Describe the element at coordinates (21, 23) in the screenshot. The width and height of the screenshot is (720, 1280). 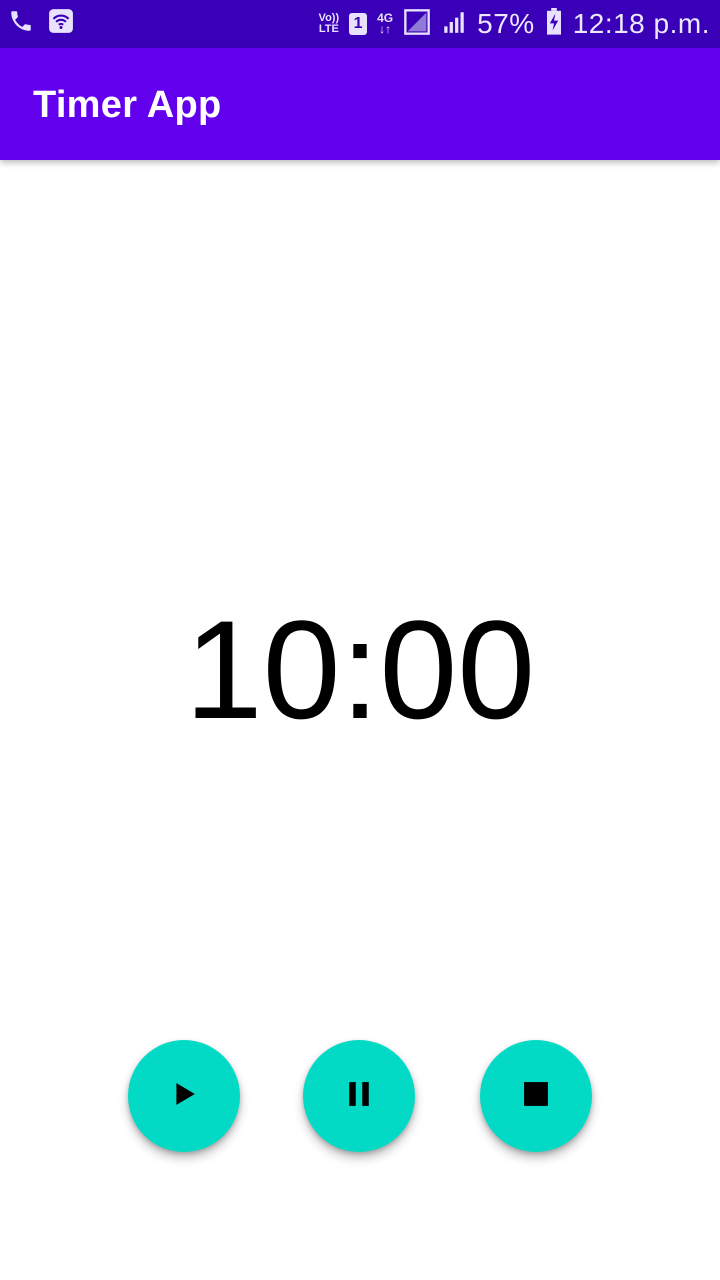
I see `phone-icon` at that location.